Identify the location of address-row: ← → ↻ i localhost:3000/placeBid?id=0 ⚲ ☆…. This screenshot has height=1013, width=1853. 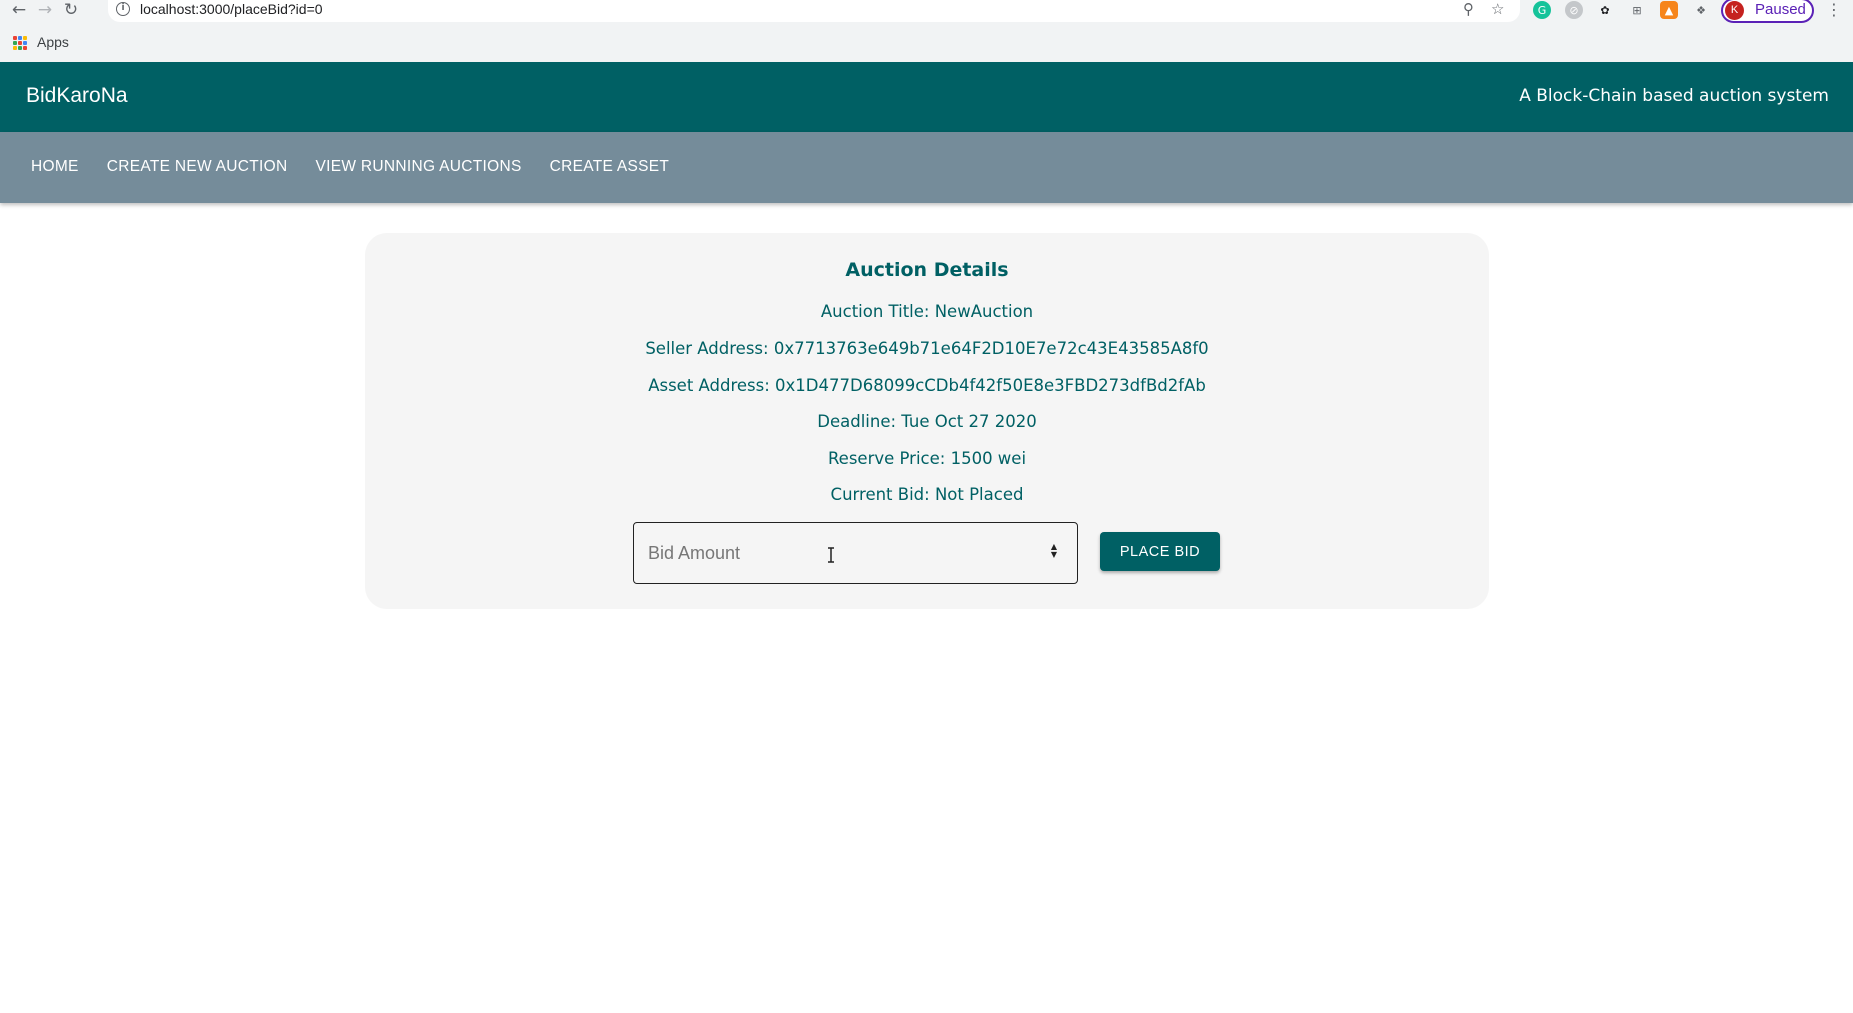
(926, 12).